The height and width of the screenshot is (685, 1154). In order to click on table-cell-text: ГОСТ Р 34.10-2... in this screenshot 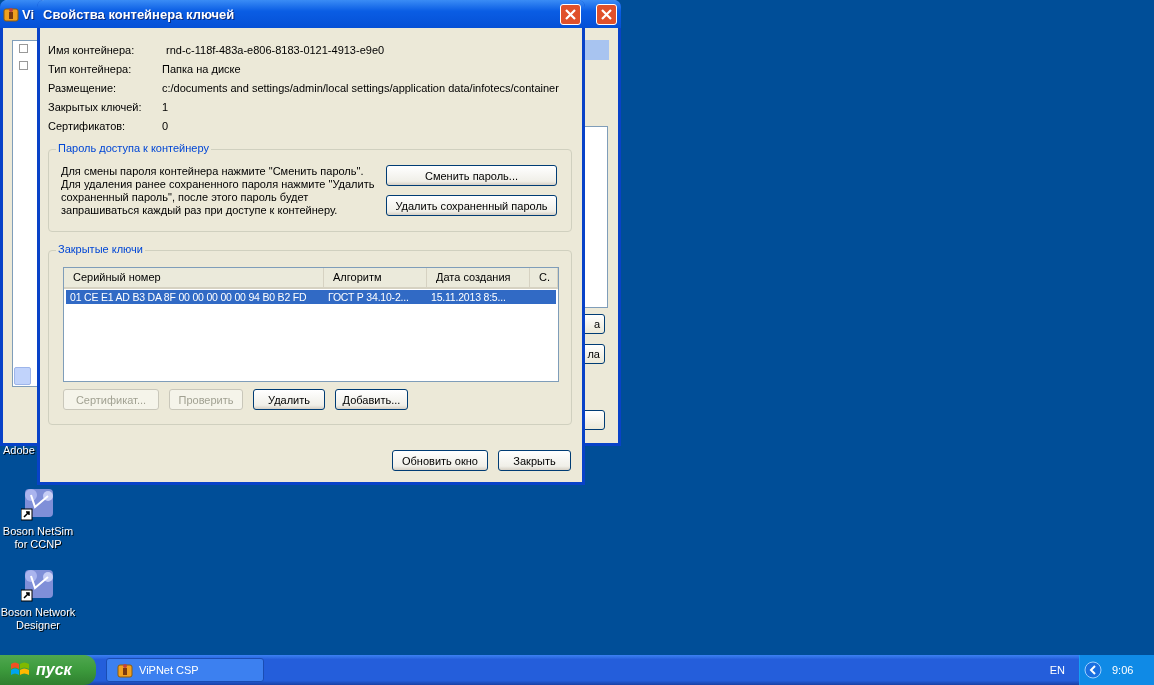, I will do `click(368, 297)`.